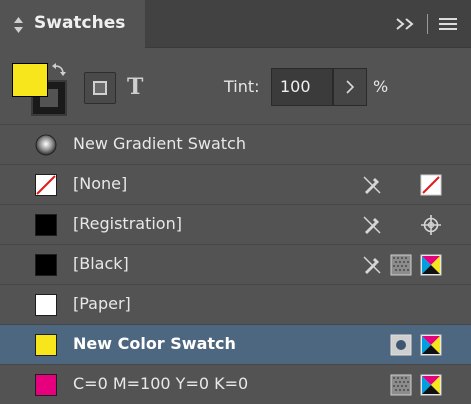  What do you see at coordinates (154, 343) in the screenshot?
I see `swatch-label: New Color Swatch` at bounding box center [154, 343].